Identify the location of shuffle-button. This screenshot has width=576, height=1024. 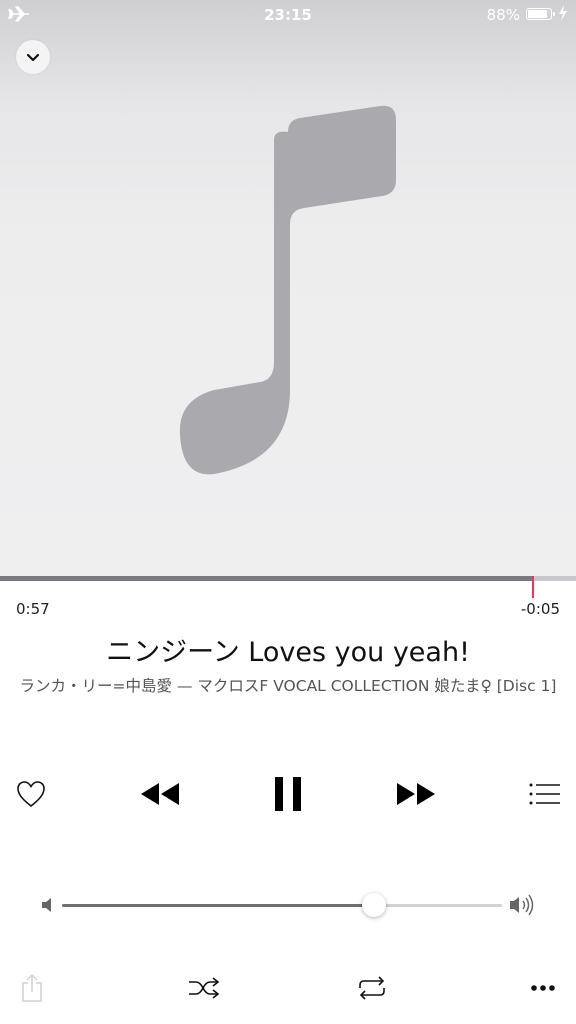
(204, 988).